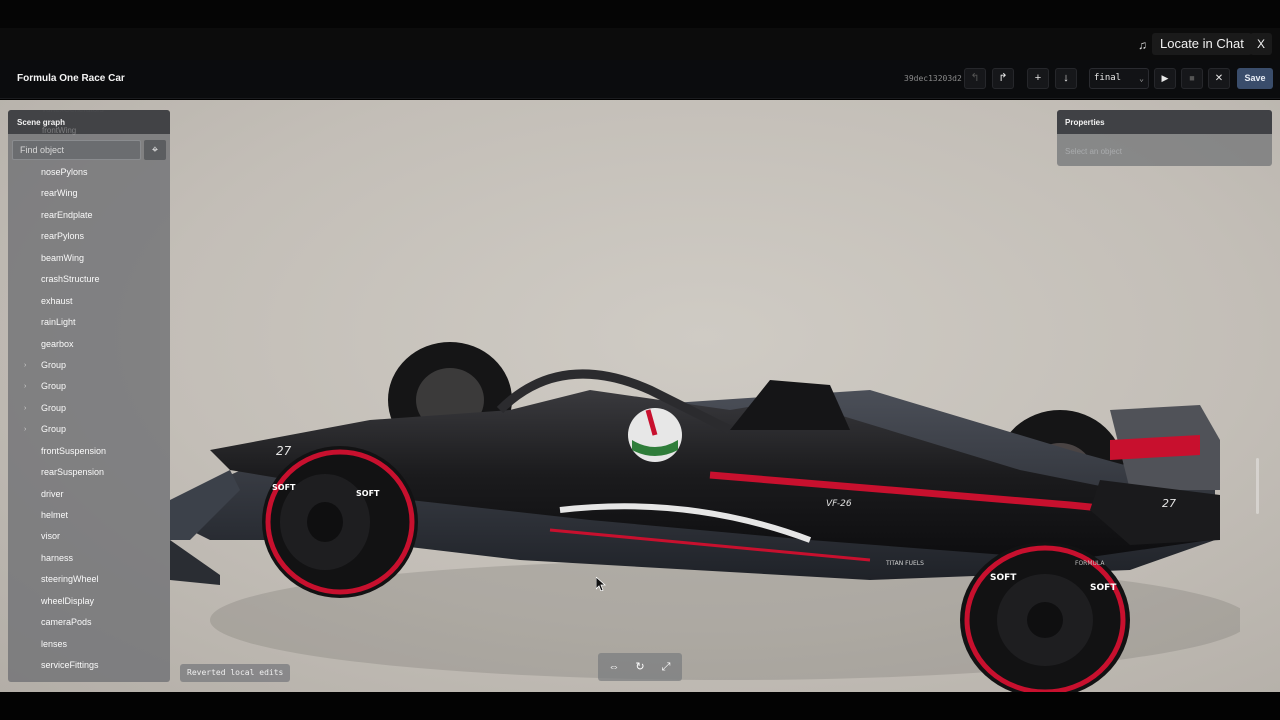  What do you see at coordinates (340, 522) in the screenshot?
I see `front-left-wheel` at bounding box center [340, 522].